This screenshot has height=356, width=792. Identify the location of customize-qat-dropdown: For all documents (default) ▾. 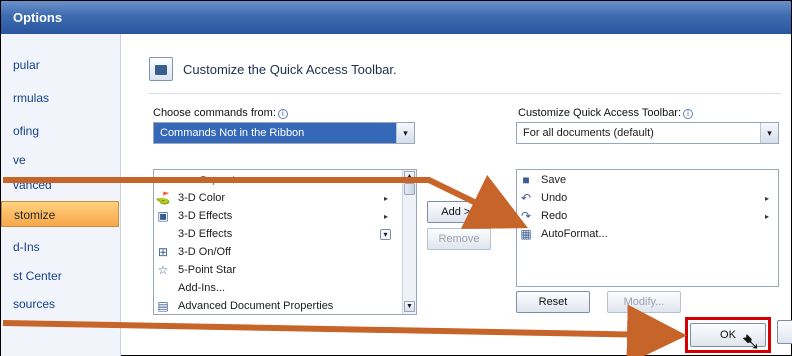
(647, 133).